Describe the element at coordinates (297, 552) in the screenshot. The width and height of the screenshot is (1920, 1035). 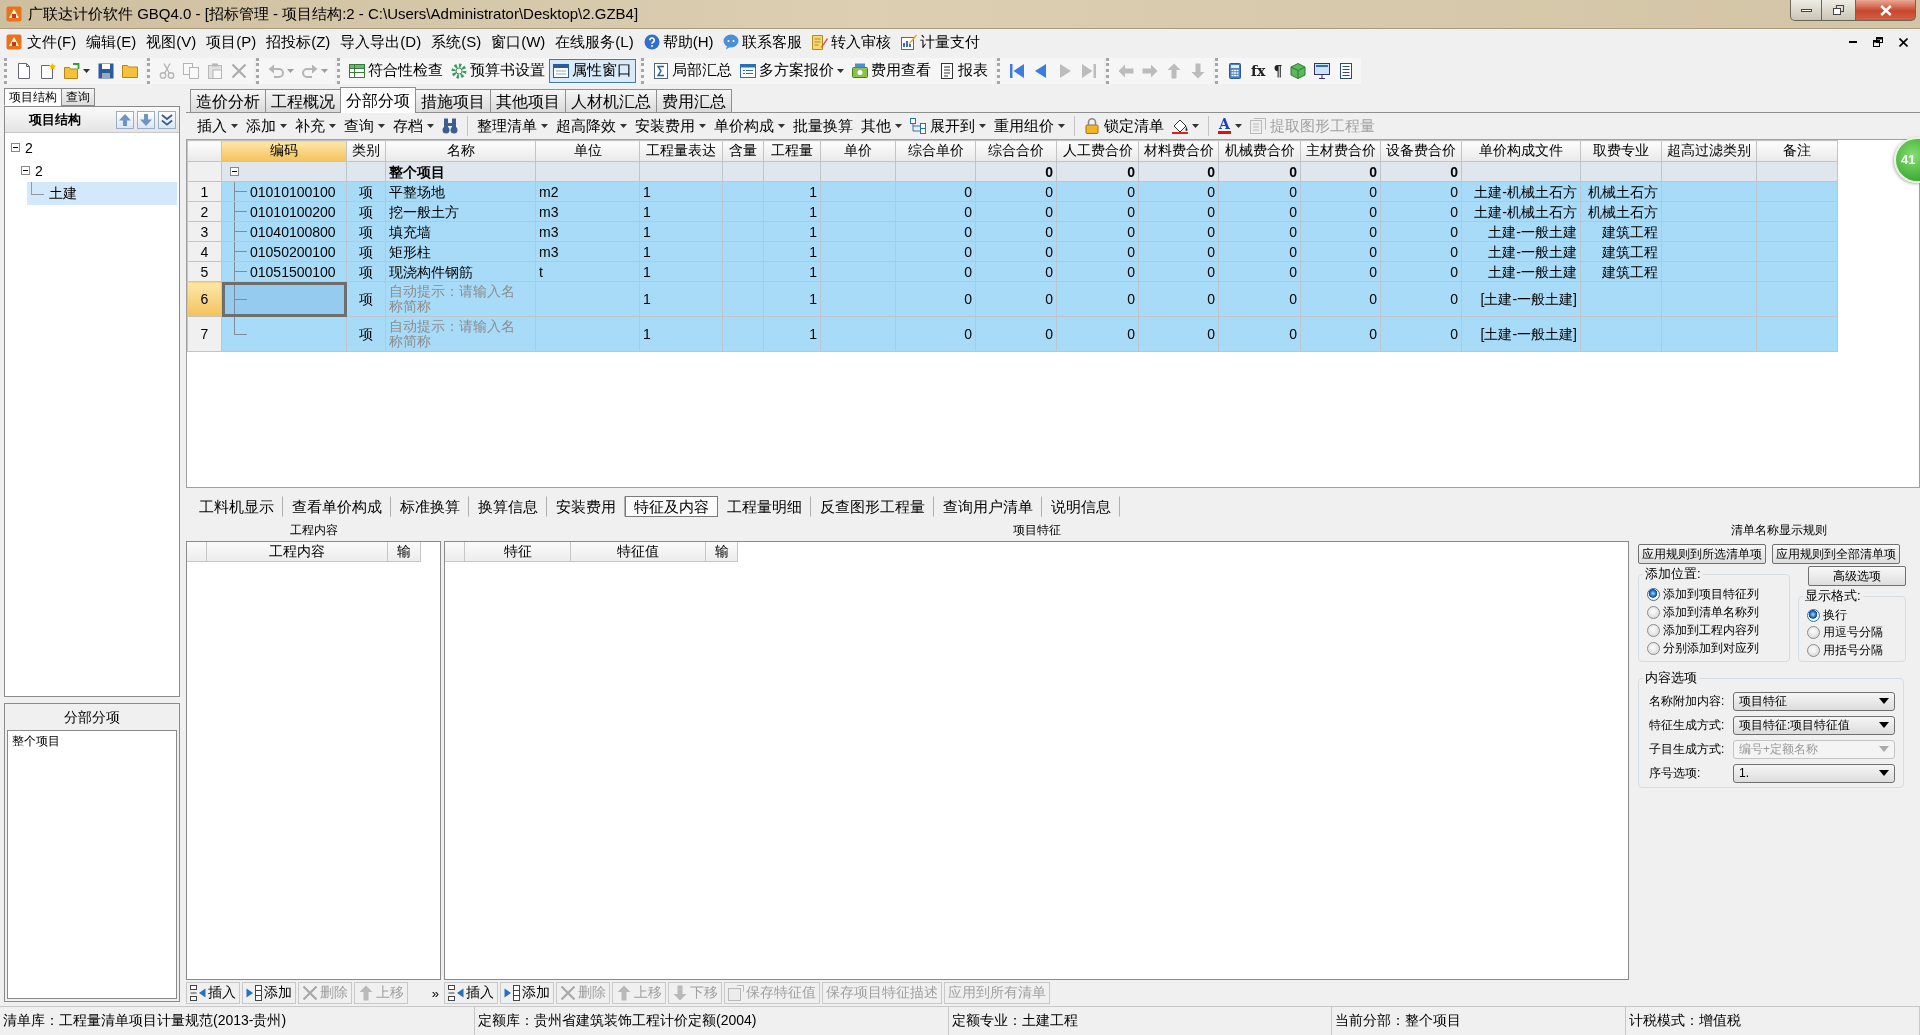
I see `column-header: 工程内容` at that location.